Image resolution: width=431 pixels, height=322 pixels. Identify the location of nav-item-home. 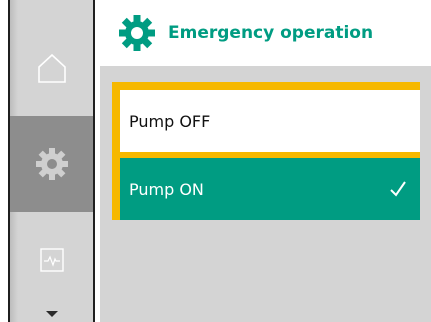
(52, 68).